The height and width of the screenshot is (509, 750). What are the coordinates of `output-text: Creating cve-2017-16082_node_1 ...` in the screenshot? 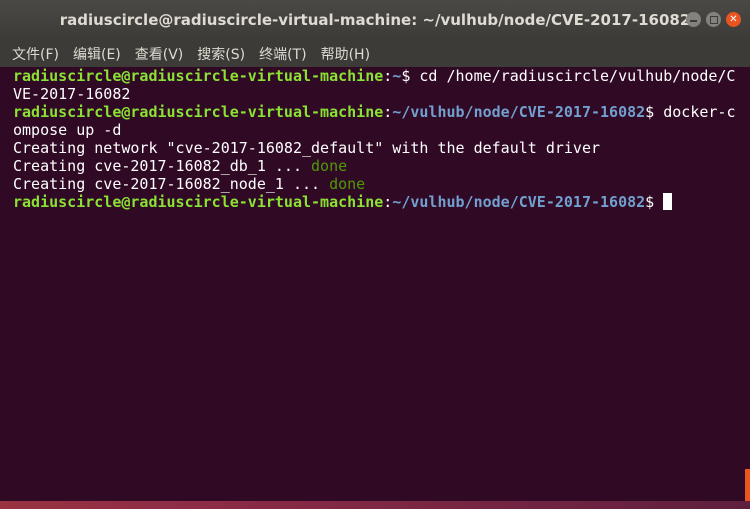 It's located at (171, 184).